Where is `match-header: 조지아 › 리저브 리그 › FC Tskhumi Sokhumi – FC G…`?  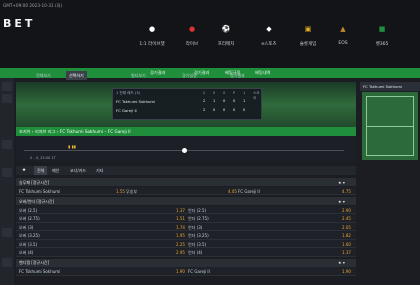 match-header: 조지아 › 리저브 리그 › FC Tskhumi Sokhumi – FC G… is located at coordinates (186, 131).